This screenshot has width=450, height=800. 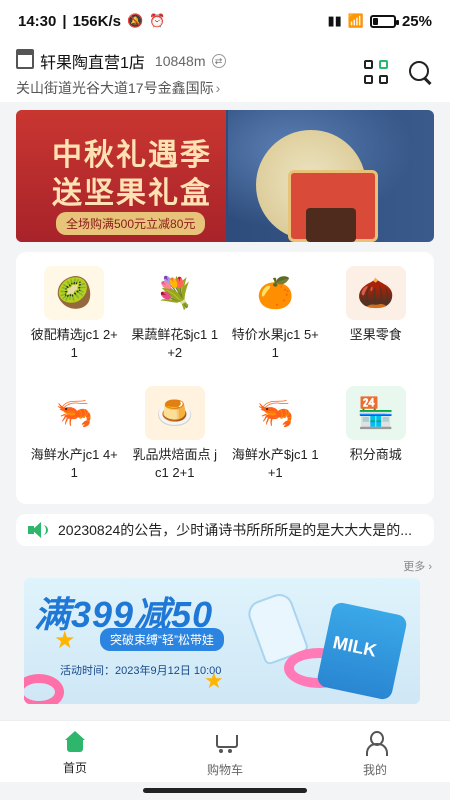 I want to click on milk-can-label: MILK, so click(x=355, y=646).